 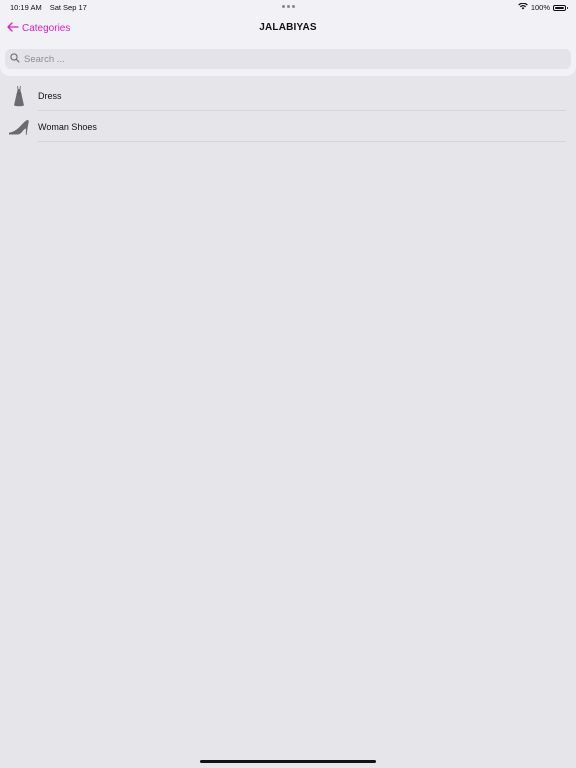 I want to click on status-left: 10:19 AM Sat Sep 17, so click(x=48, y=7).